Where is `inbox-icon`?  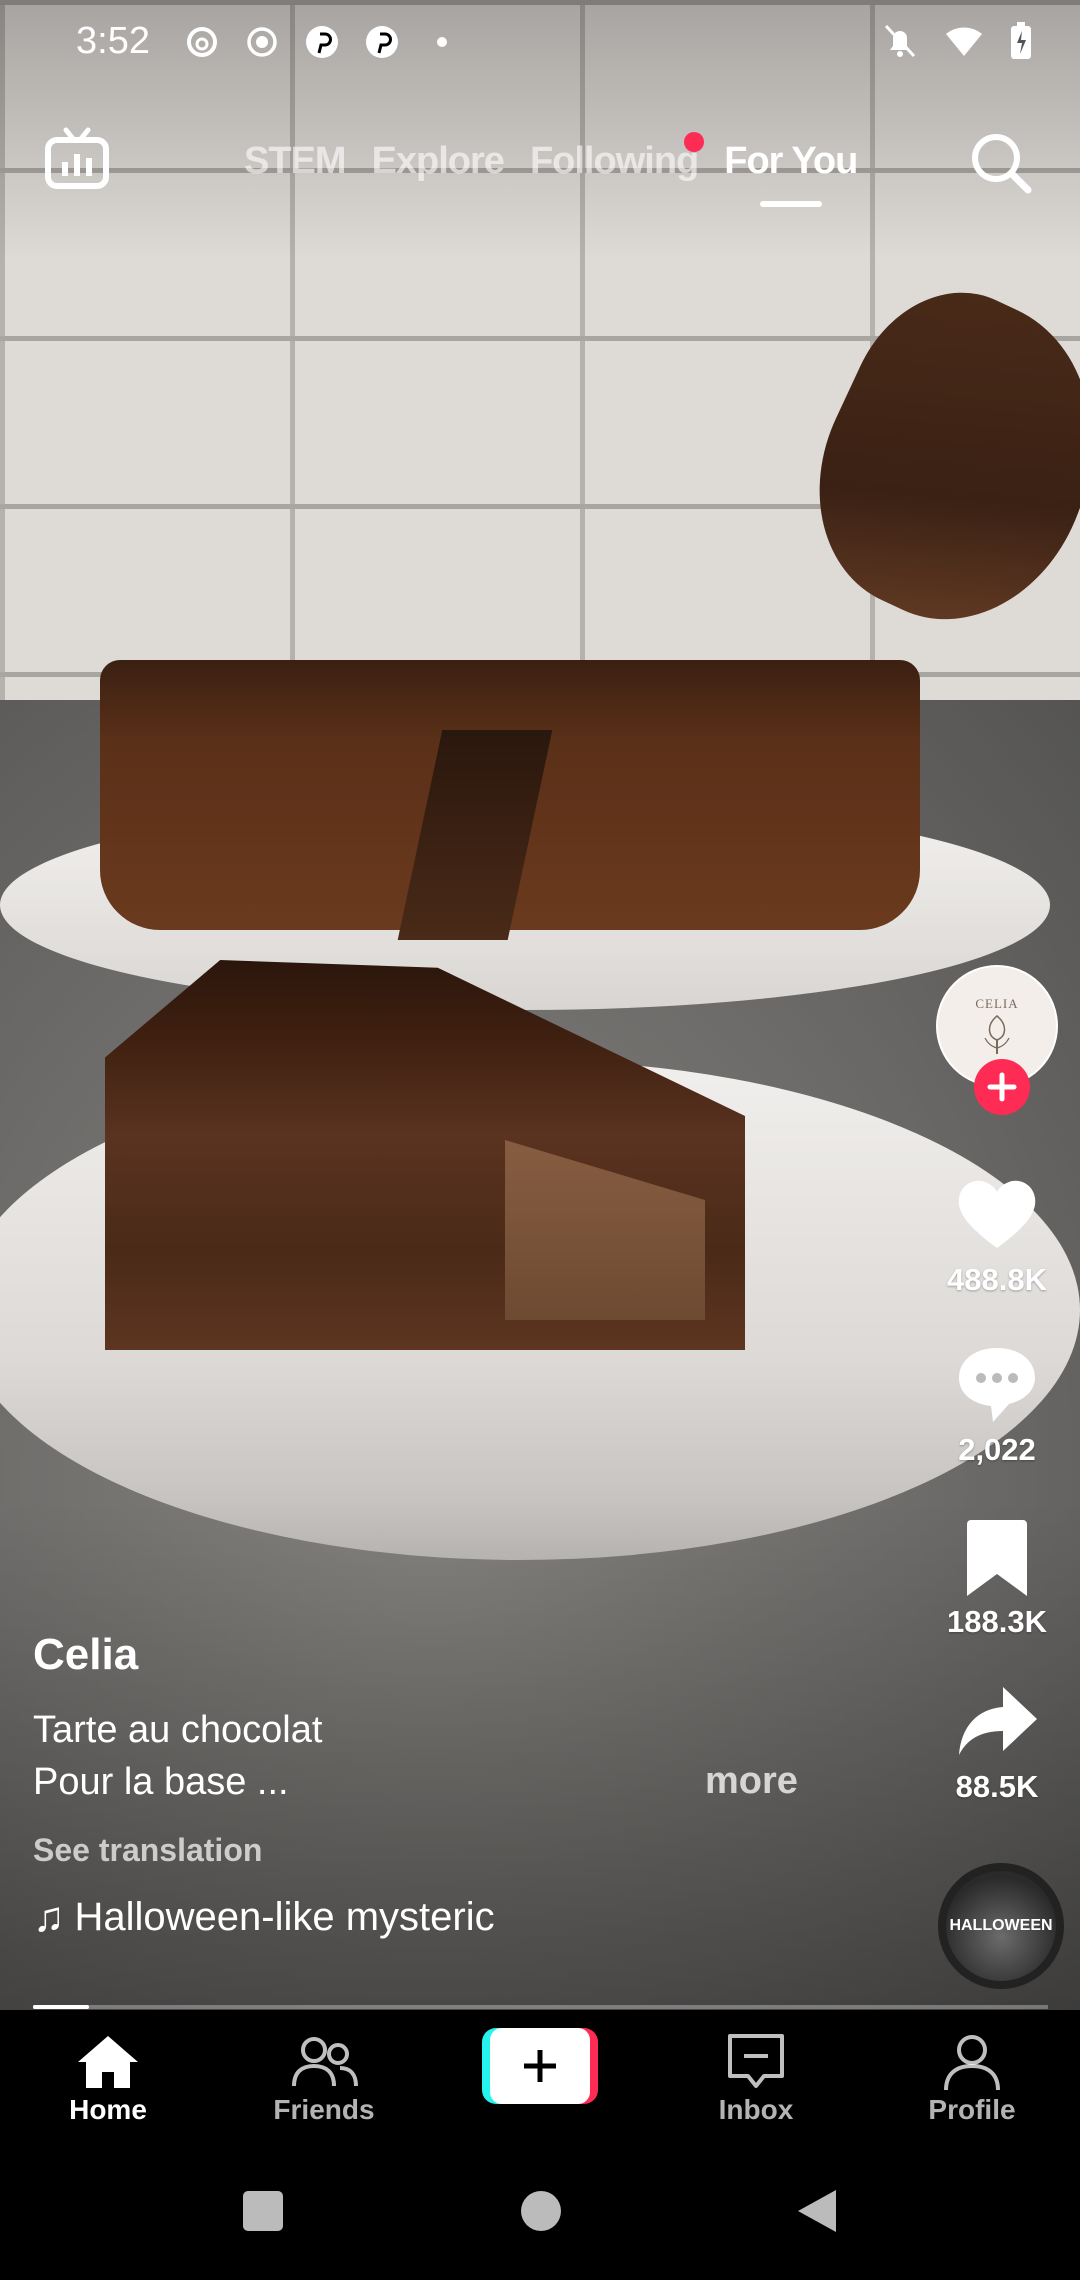 inbox-icon is located at coordinates (756, 2061).